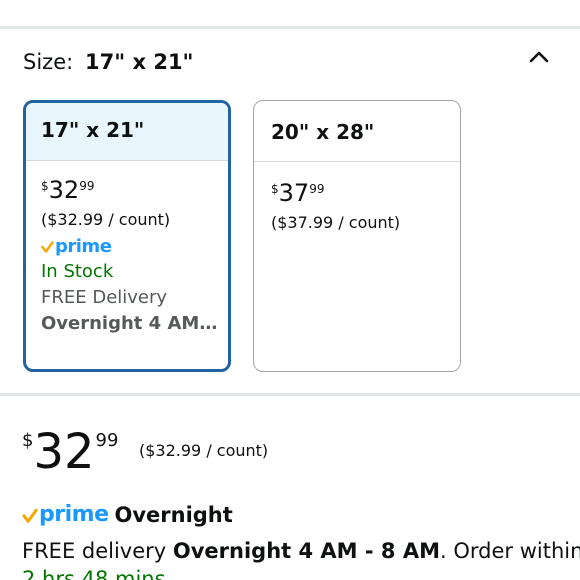 The height and width of the screenshot is (580, 580). Describe the element at coordinates (106, 219) in the screenshot. I see `unit-price: ($32.99 / count)` at that location.